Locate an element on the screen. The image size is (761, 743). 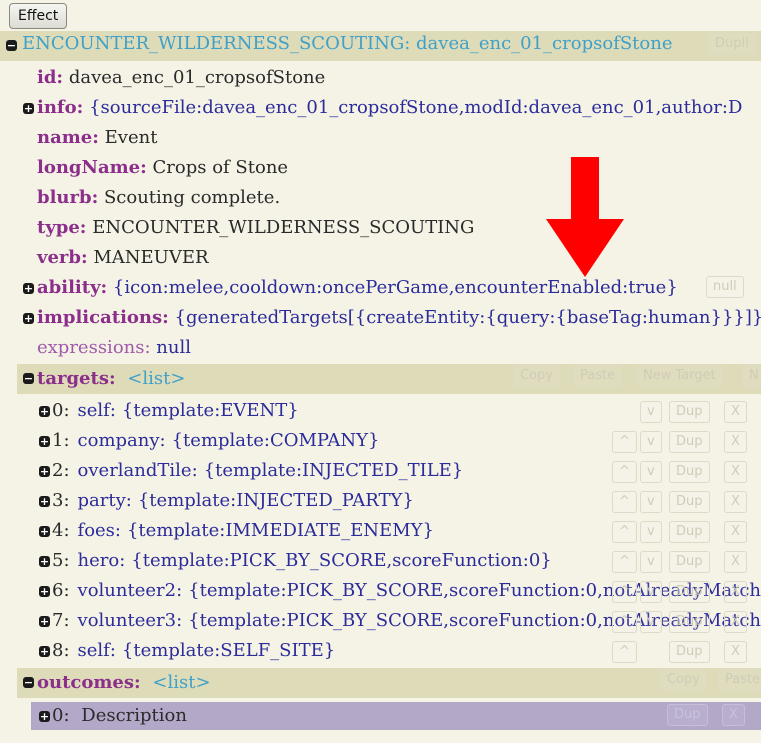
field-value: ENCOUNTER_WILDERNESS_SCOUTING is located at coordinates (283, 227).